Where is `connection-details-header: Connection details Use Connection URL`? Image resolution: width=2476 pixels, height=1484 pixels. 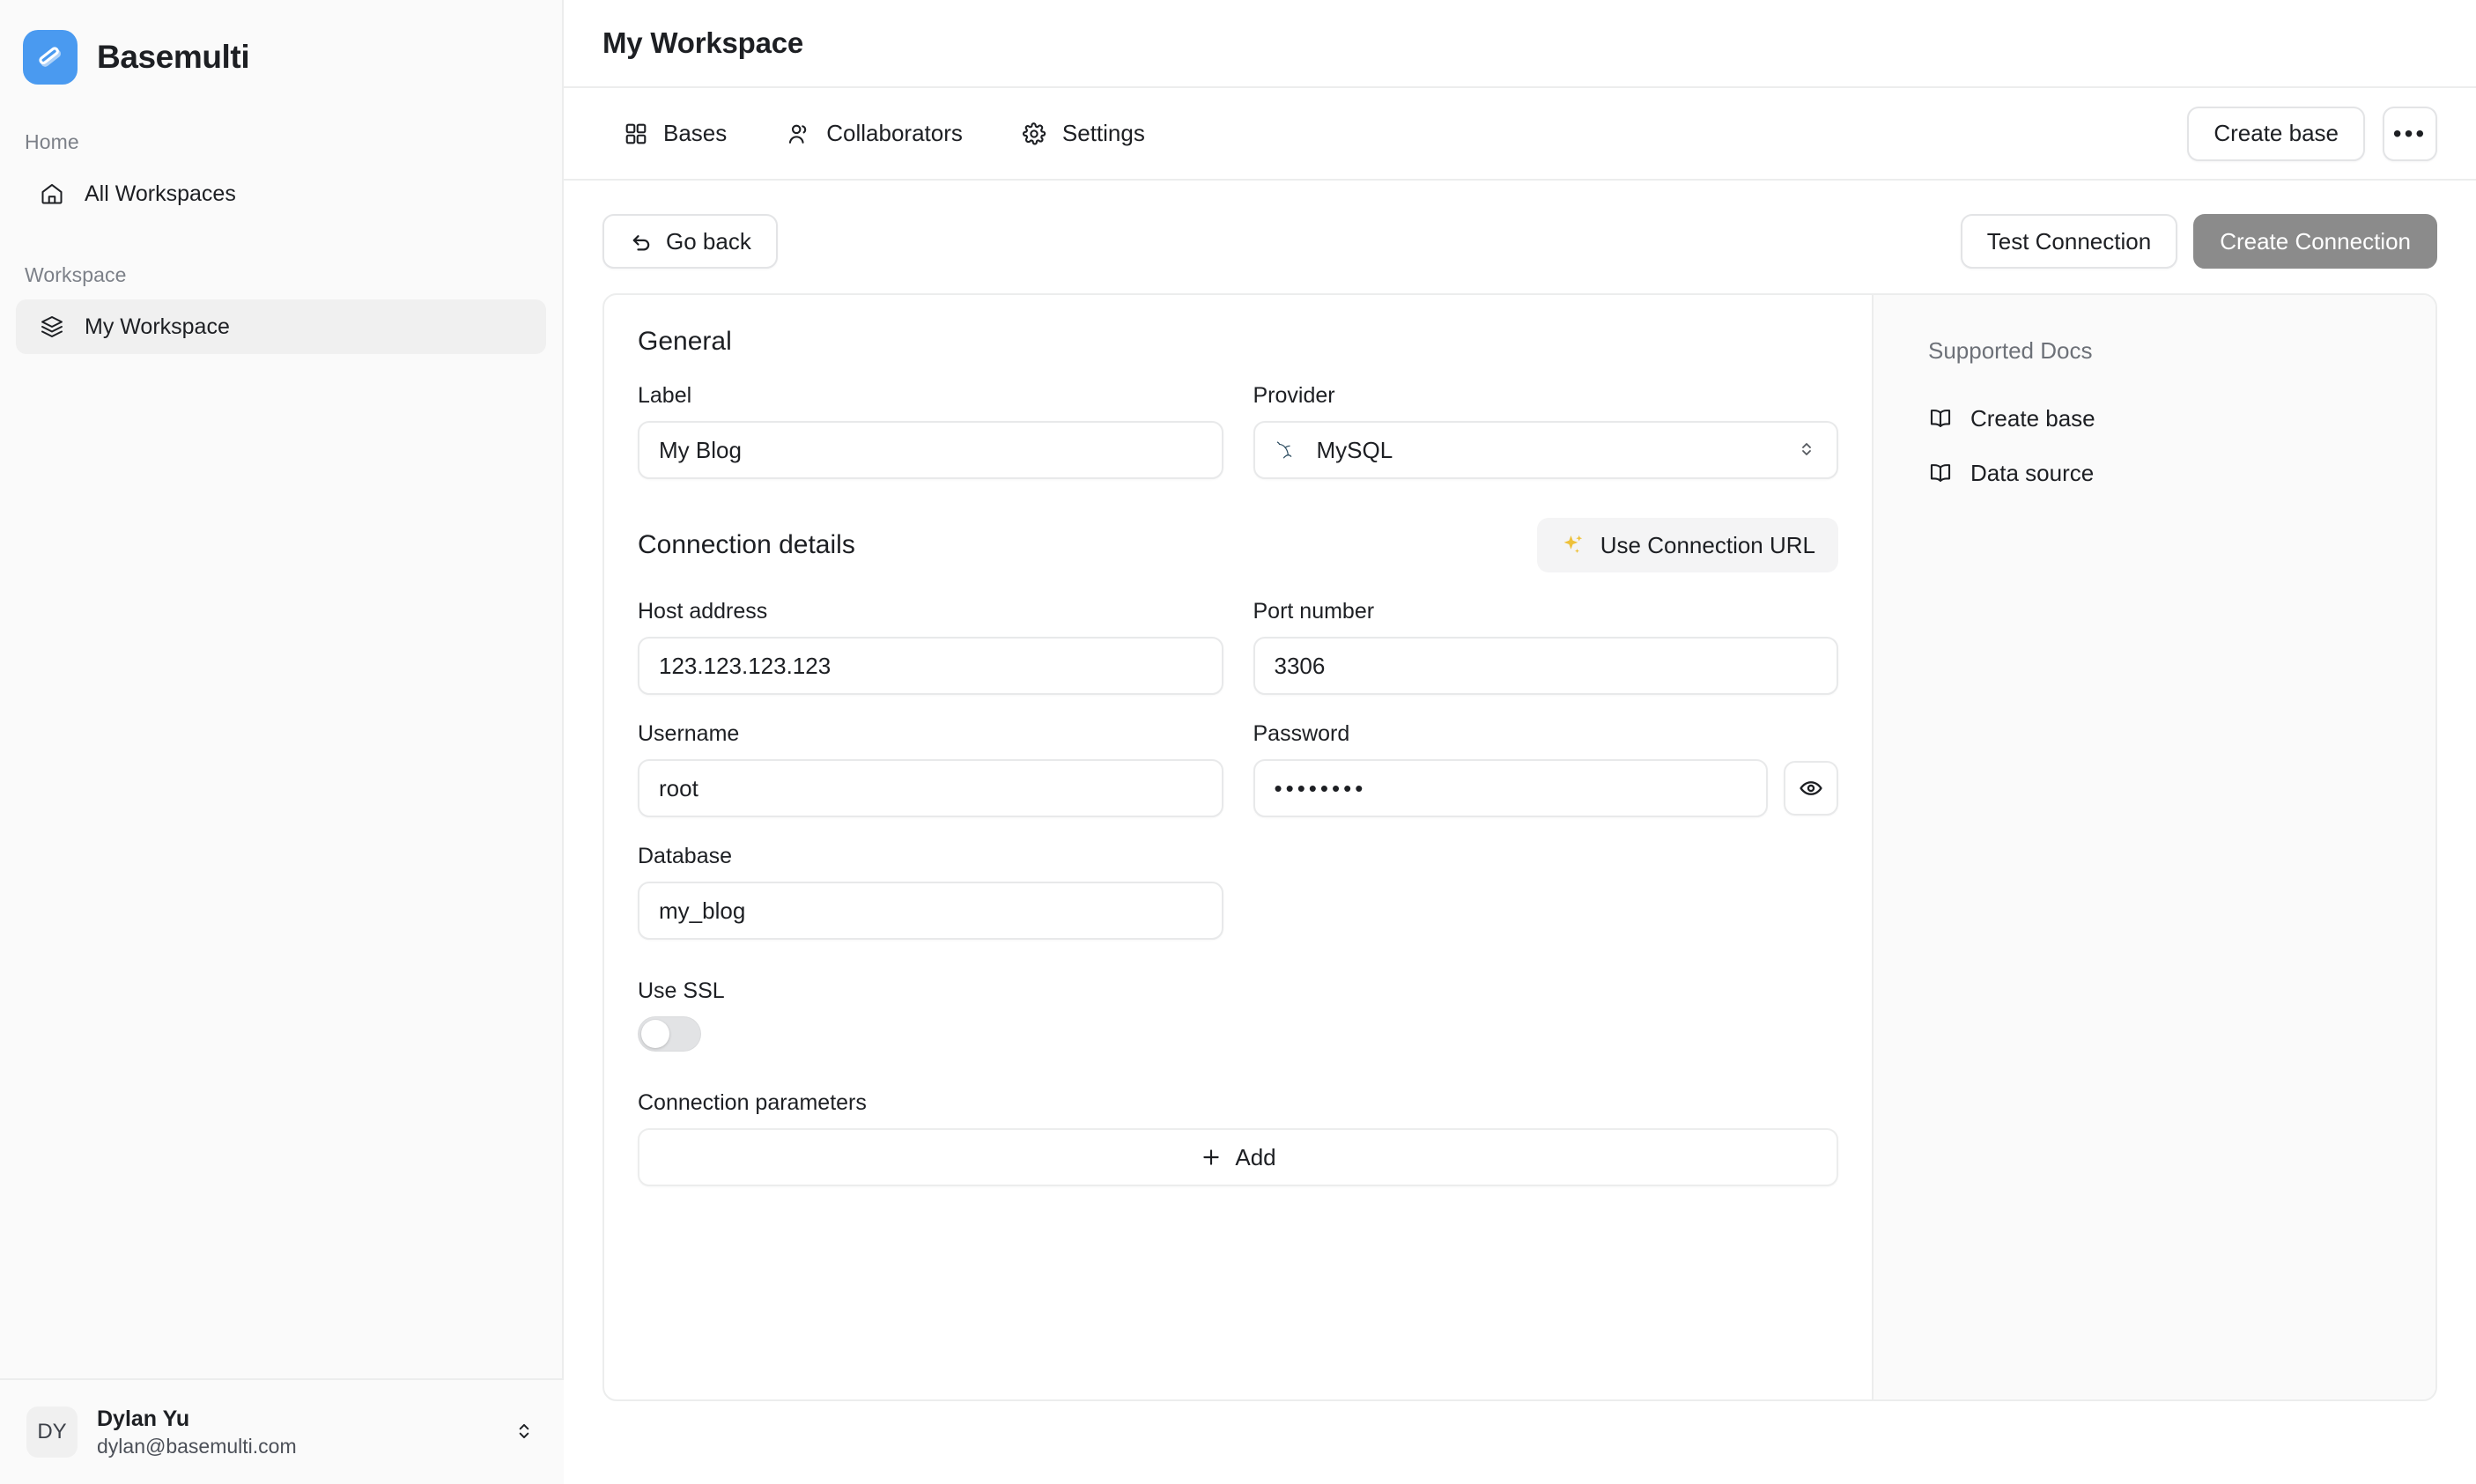 connection-details-header: Connection details Use Connection URL is located at coordinates (1238, 545).